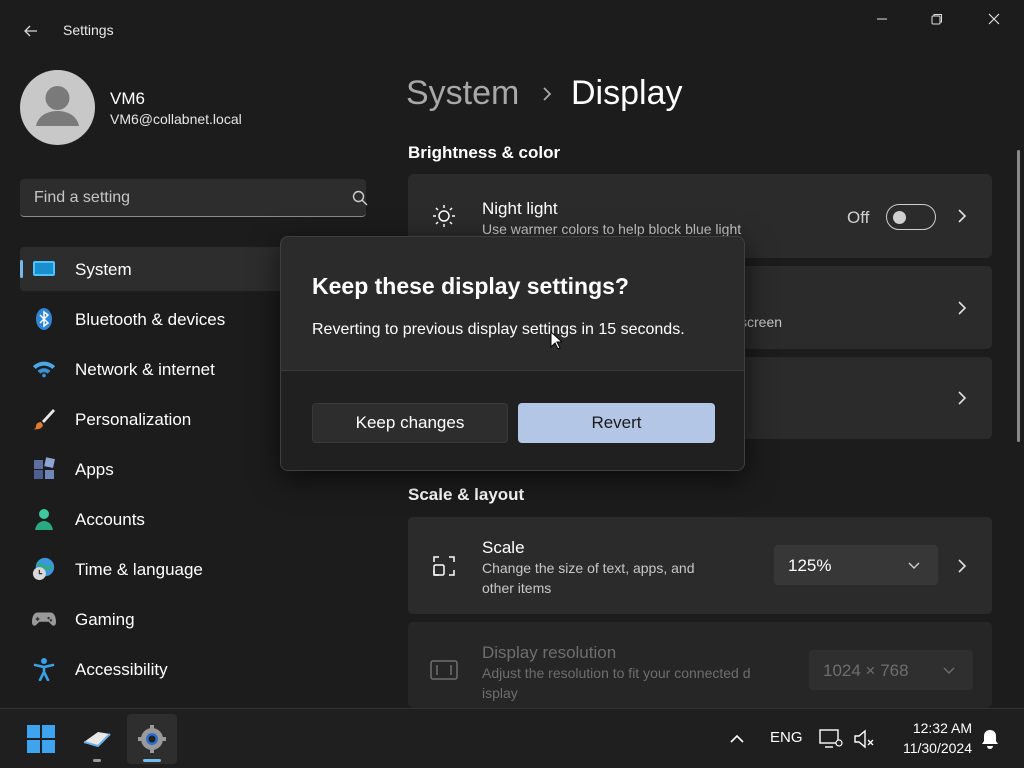 Image resolution: width=1024 pixels, height=768 pixels. What do you see at coordinates (810, 565) in the screenshot?
I see `scale-value: 125%` at bounding box center [810, 565].